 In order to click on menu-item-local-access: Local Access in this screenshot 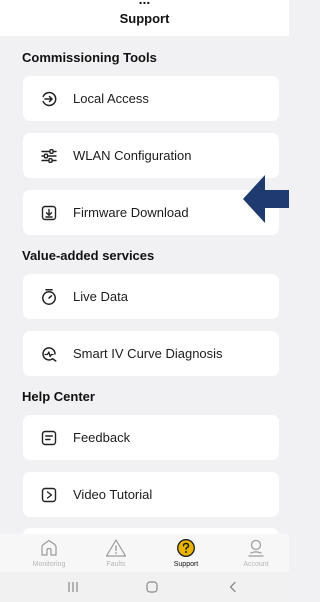, I will do `click(151, 98)`.